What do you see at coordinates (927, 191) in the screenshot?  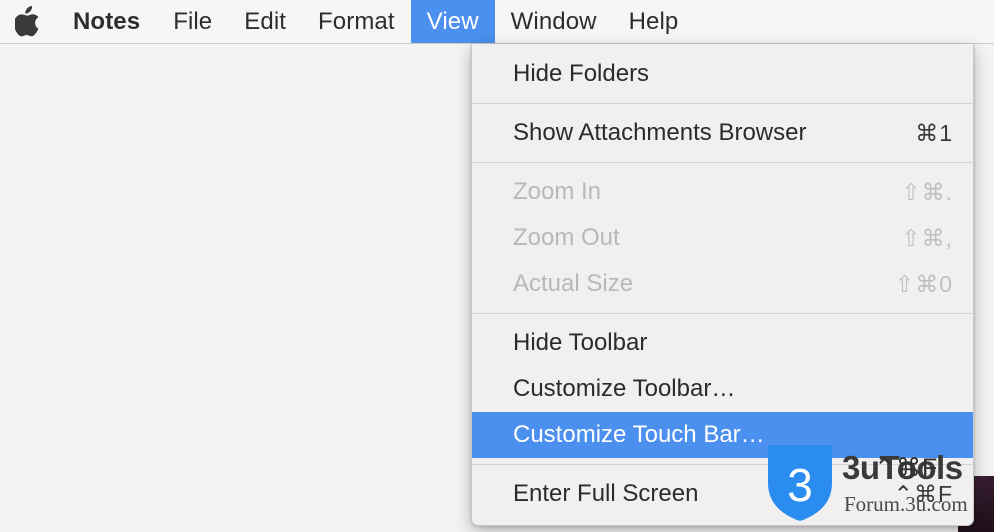 I see `menu-item-shortcut: ⇧⌘.` at bounding box center [927, 191].